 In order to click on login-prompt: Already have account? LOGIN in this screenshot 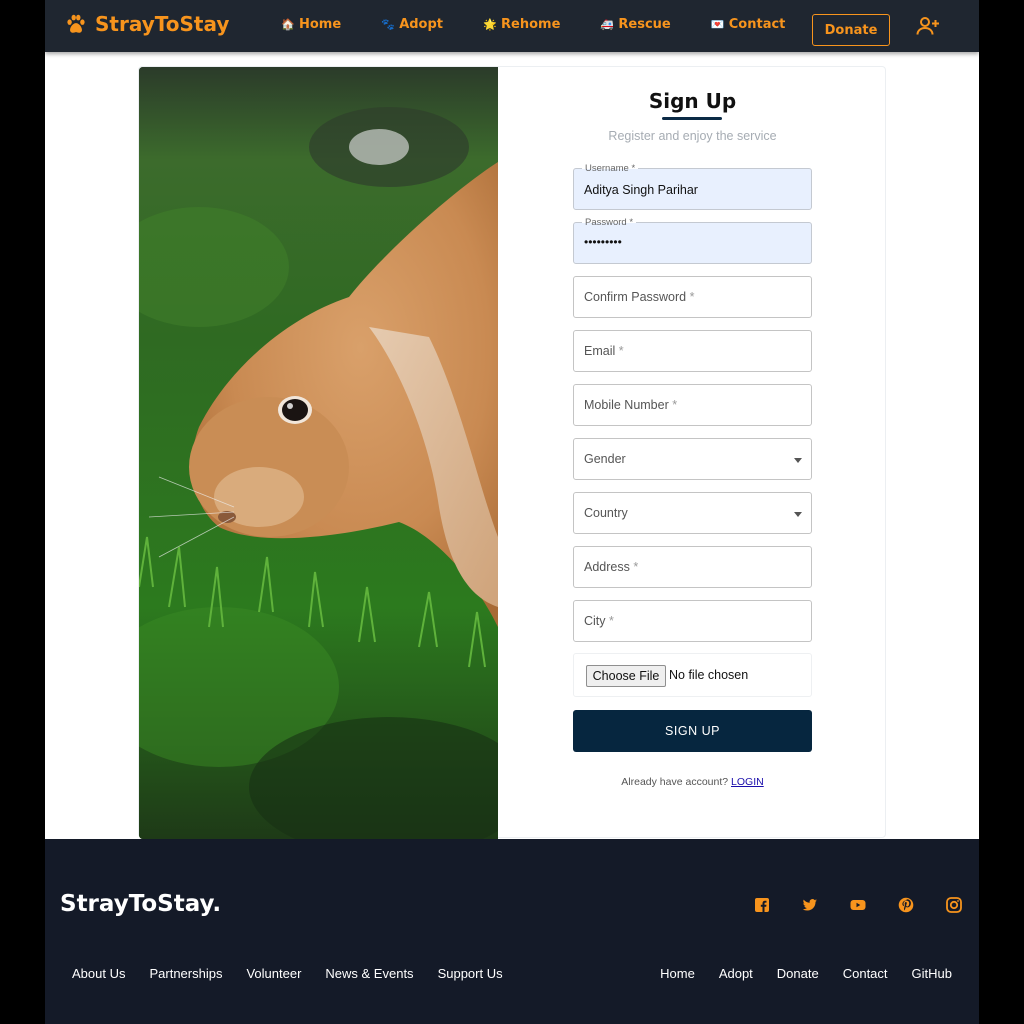, I will do `click(692, 782)`.